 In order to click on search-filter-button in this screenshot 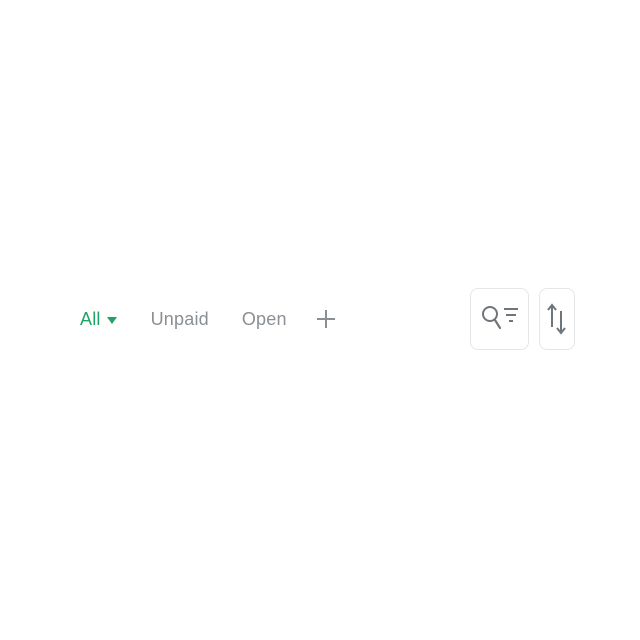, I will do `click(499, 319)`.